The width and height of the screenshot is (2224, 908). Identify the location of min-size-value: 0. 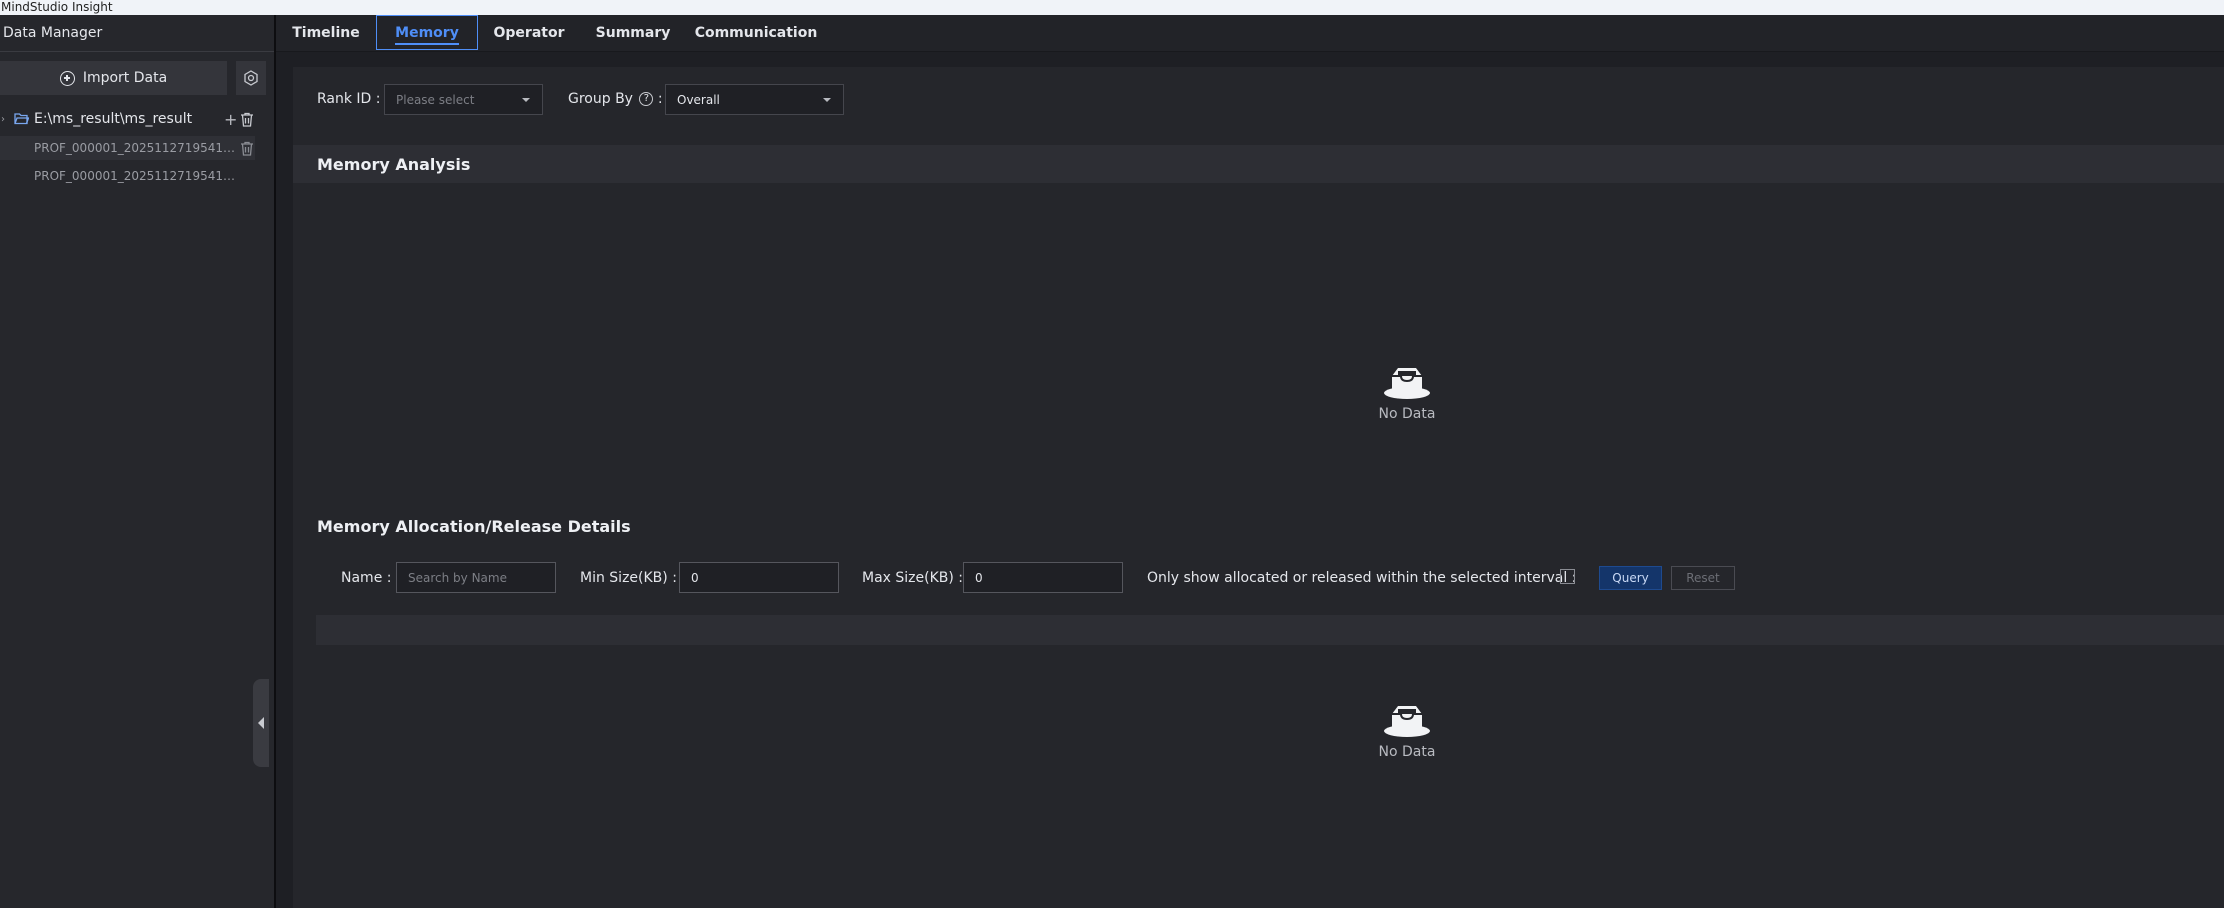
(695, 577).